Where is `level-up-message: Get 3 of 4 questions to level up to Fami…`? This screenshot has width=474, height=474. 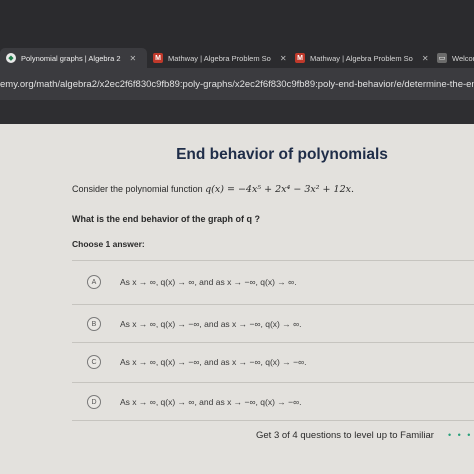
level-up-message: Get 3 of 4 questions to level up to Fami… is located at coordinates (345, 435).